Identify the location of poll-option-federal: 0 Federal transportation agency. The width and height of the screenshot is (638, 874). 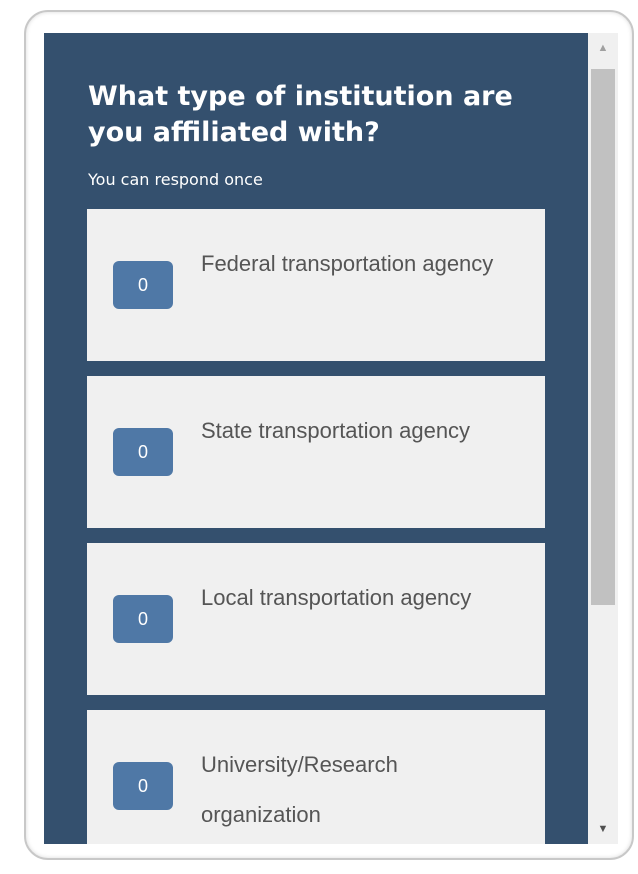
(316, 285).